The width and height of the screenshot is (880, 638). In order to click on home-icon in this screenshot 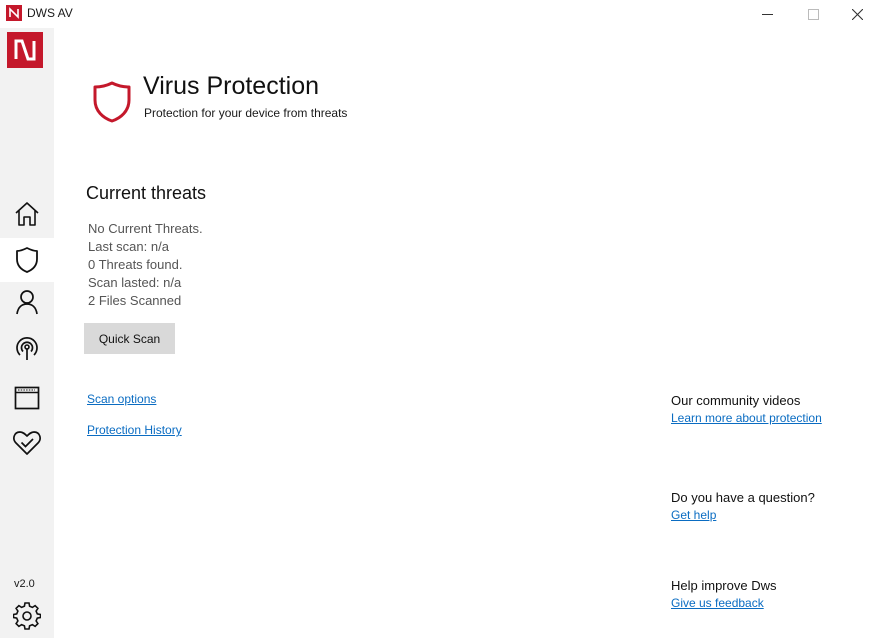, I will do `click(27, 214)`.